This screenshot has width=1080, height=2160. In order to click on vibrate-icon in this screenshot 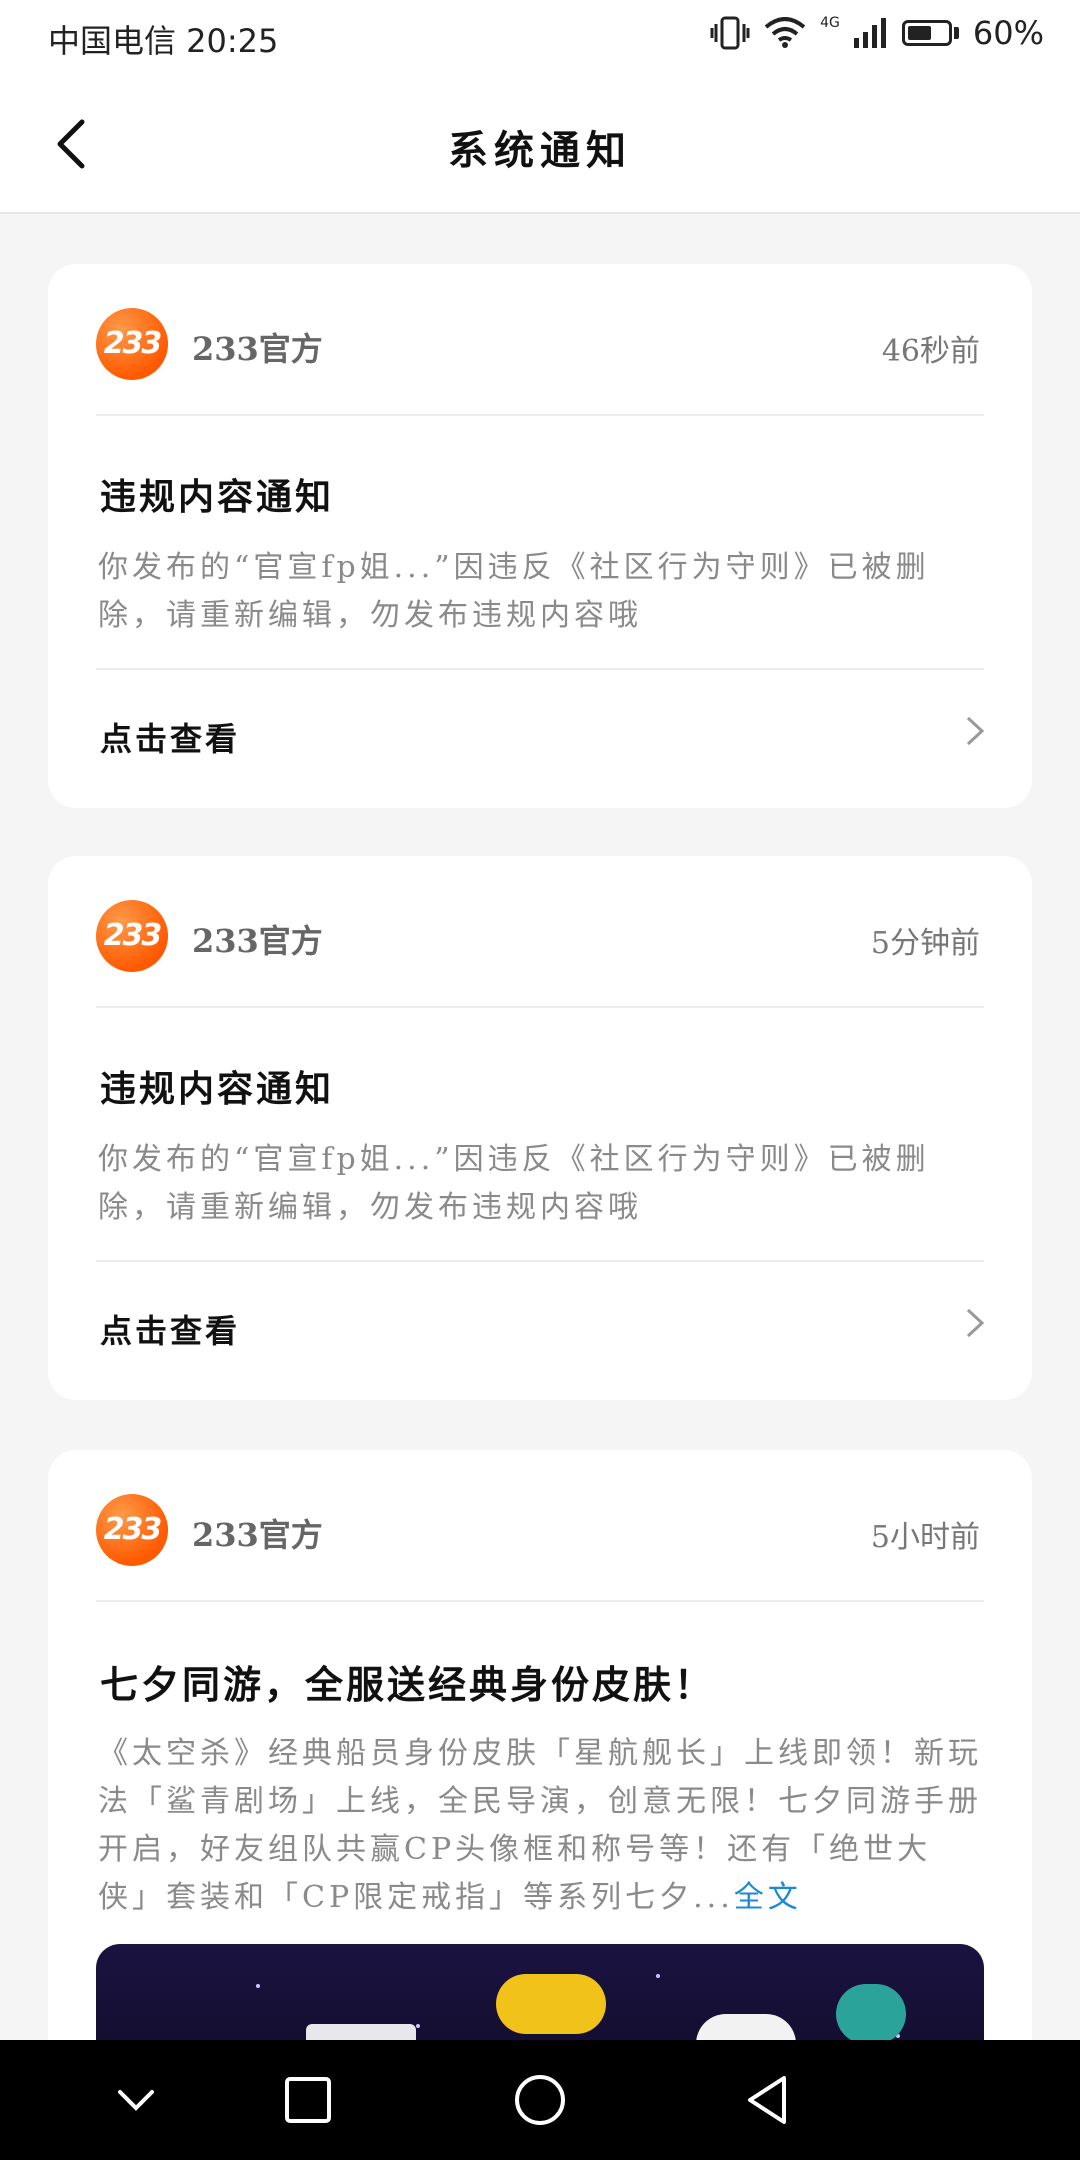, I will do `click(730, 33)`.